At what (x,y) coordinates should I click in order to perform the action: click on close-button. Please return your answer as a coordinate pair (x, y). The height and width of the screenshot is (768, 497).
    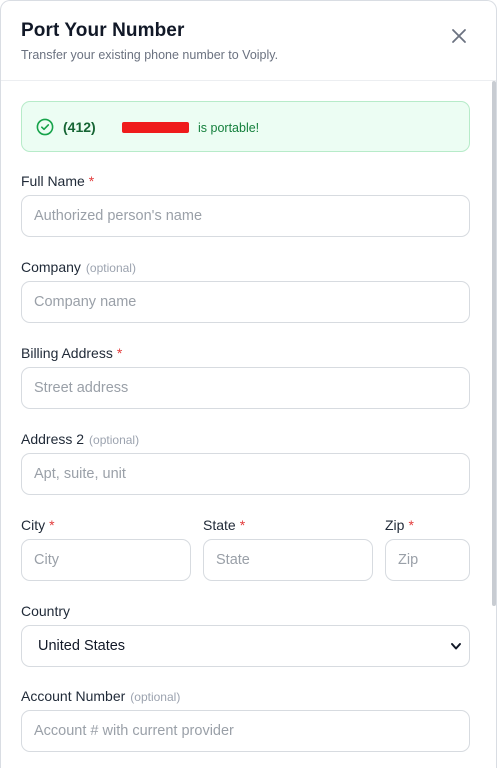
    Looking at the image, I should click on (459, 36).